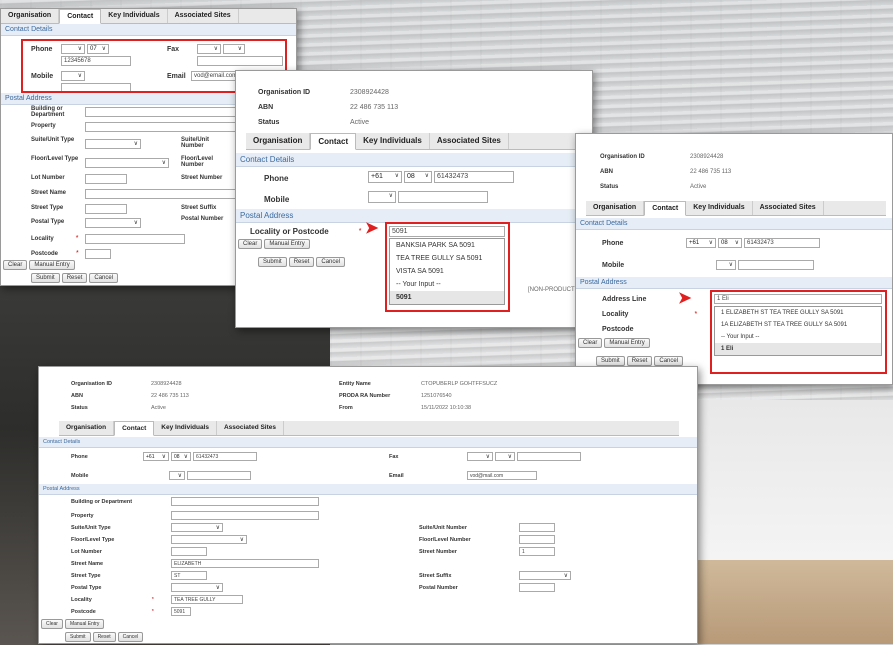  What do you see at coordinates (106, 209) in the screenshot?
I see `street-type-input` at bounding box center [106, 209].